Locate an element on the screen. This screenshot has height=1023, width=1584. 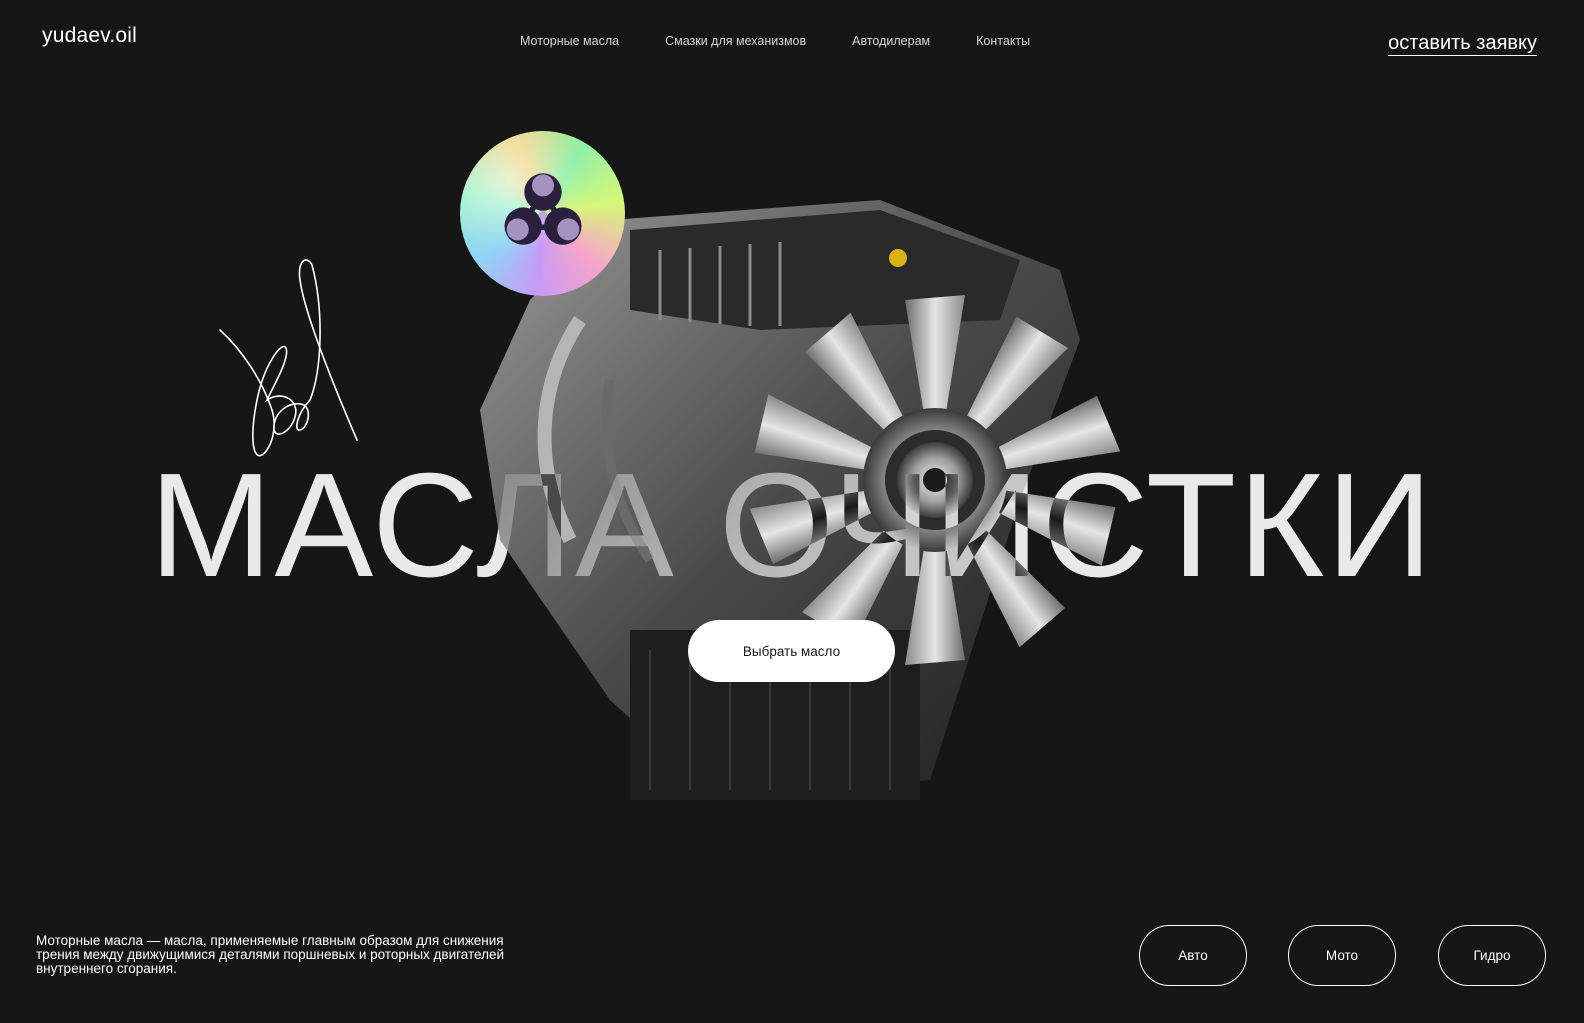
choose-oil-button: Выбрать масло is located at coordinates (791, 651).